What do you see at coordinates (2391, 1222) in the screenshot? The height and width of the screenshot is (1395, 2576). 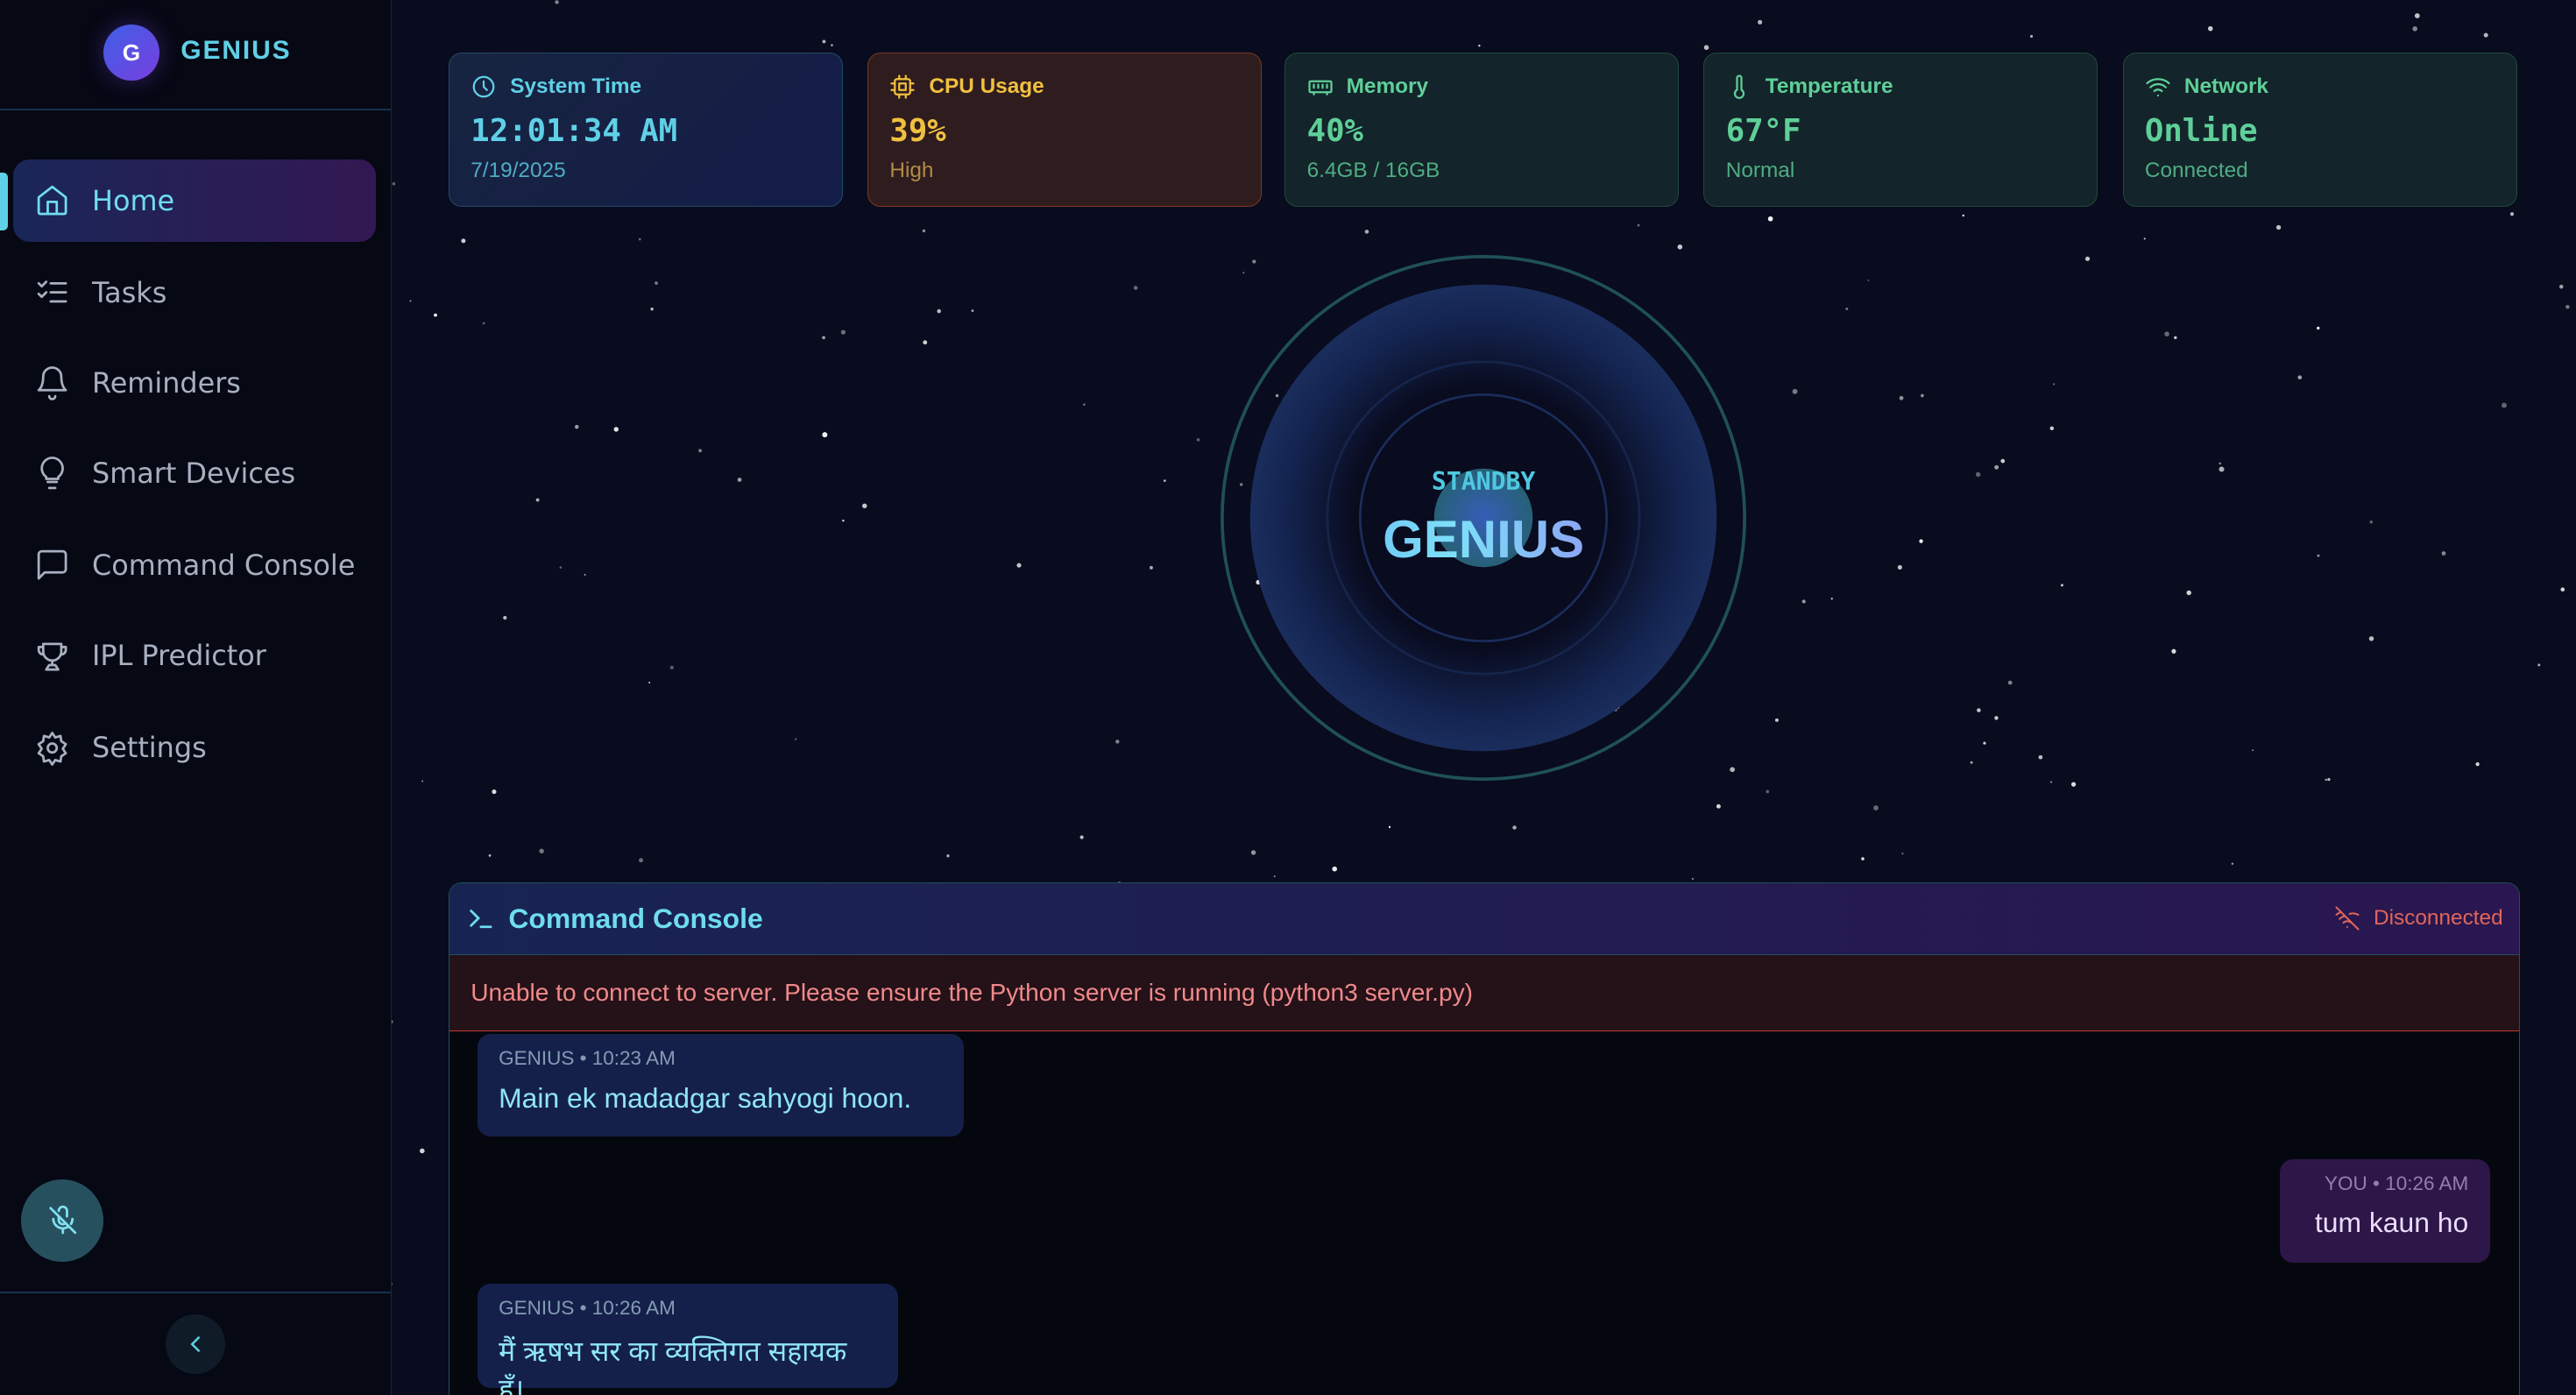 I see `message-text: tum kaun ho` at bounding box center [2391, 1222].